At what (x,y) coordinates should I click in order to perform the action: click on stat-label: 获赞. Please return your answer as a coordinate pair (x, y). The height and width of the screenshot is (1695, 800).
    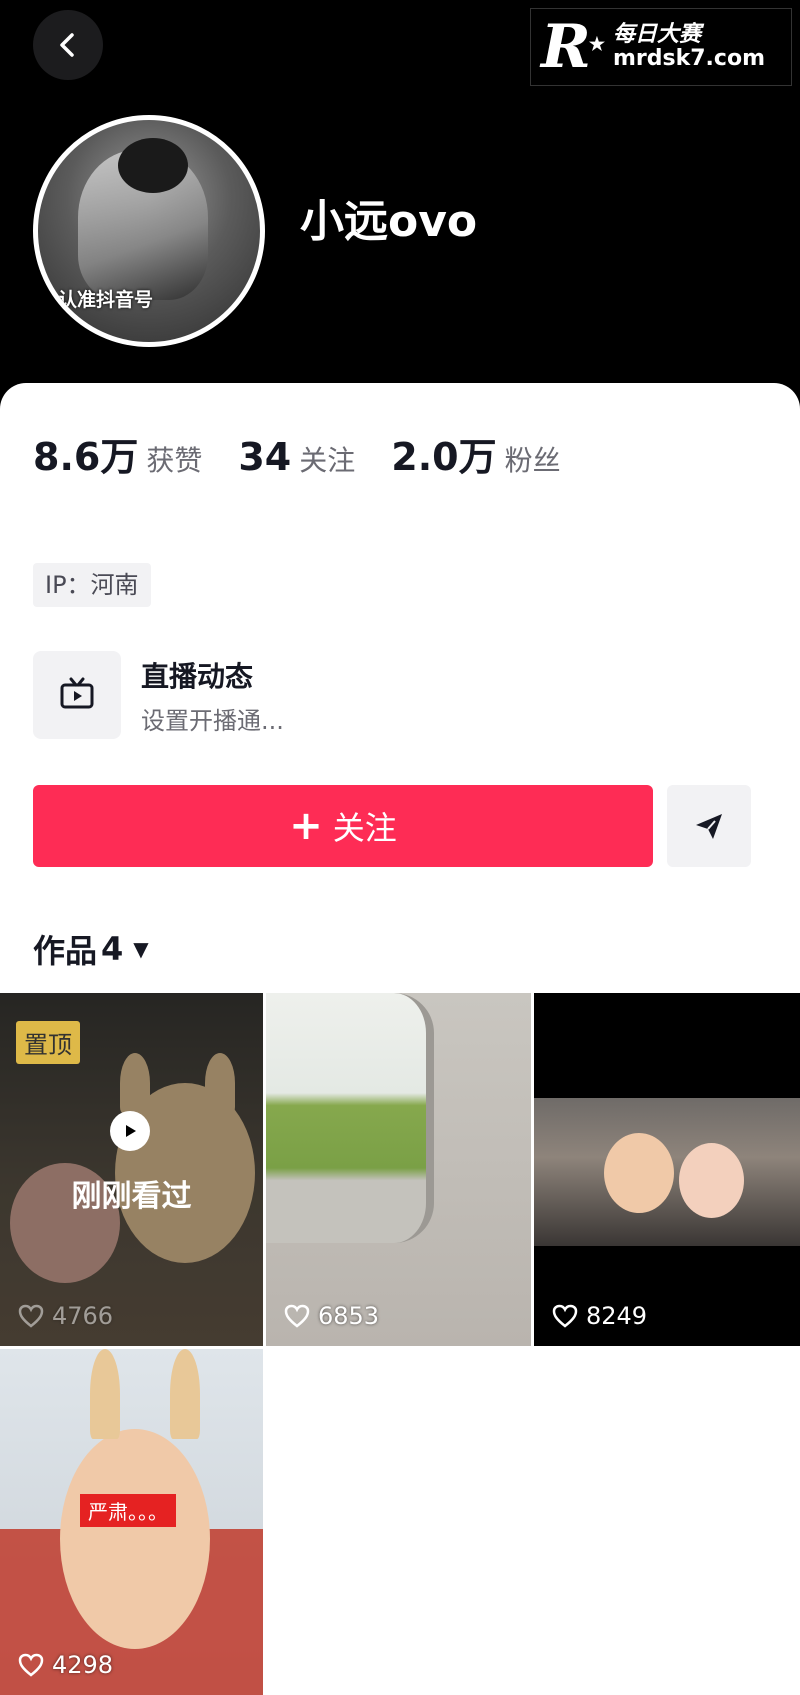
    Looking at the image, I should click on (174, 460).